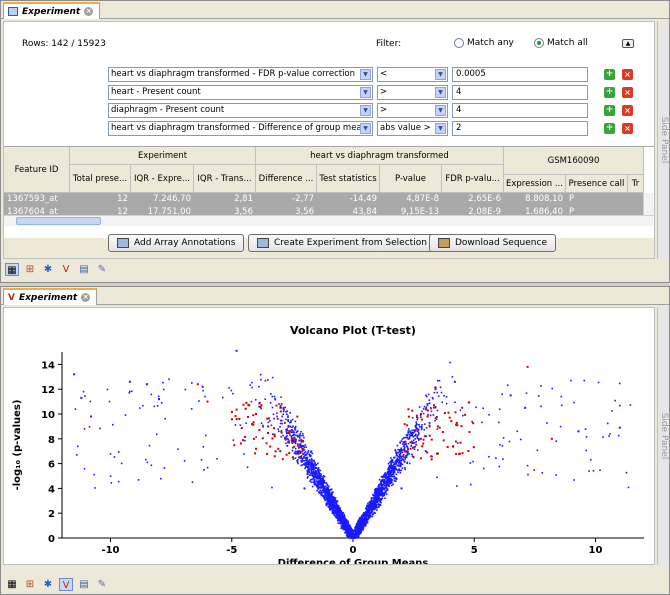 The image size is (670, 595). What do you see at coordinates (412, 74) in the screenshot?
I see `operator-select: < ▼` at bounding box center [412, 74].